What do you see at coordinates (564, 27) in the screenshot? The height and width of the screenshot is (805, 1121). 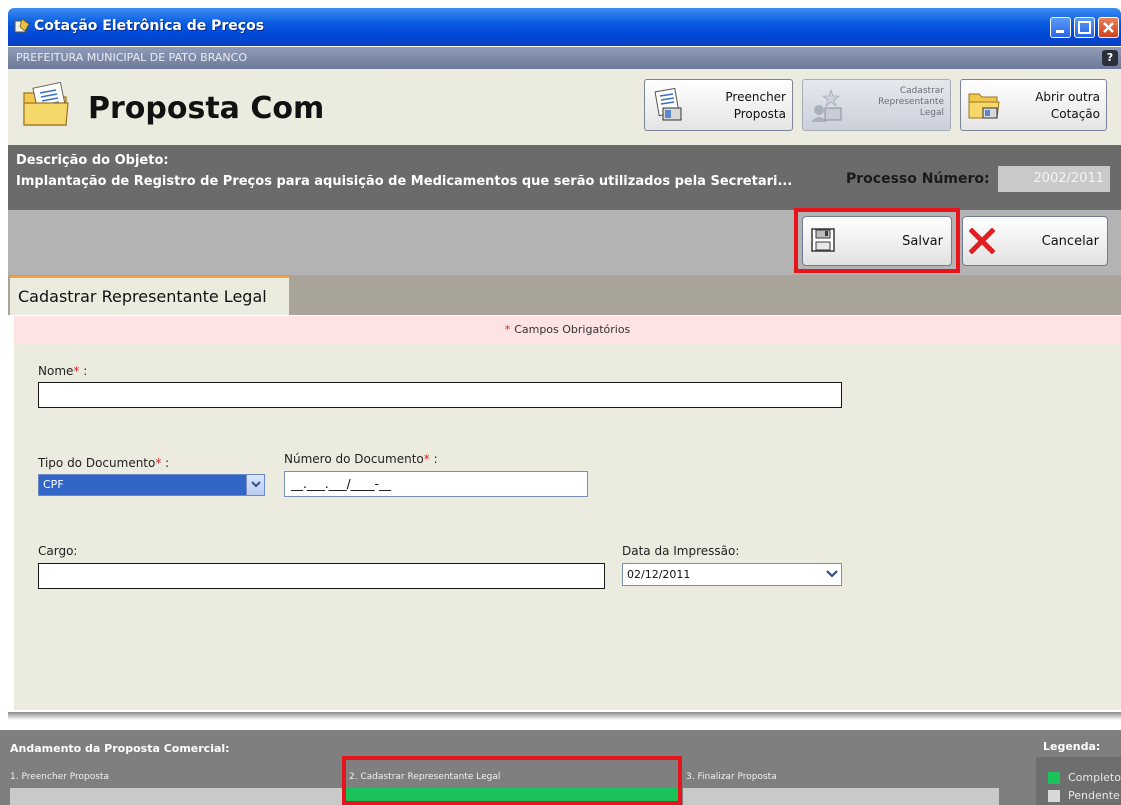 I see `window-title-bar: Cotação Eletrônica de Preços` at bounding box center [564, 27].